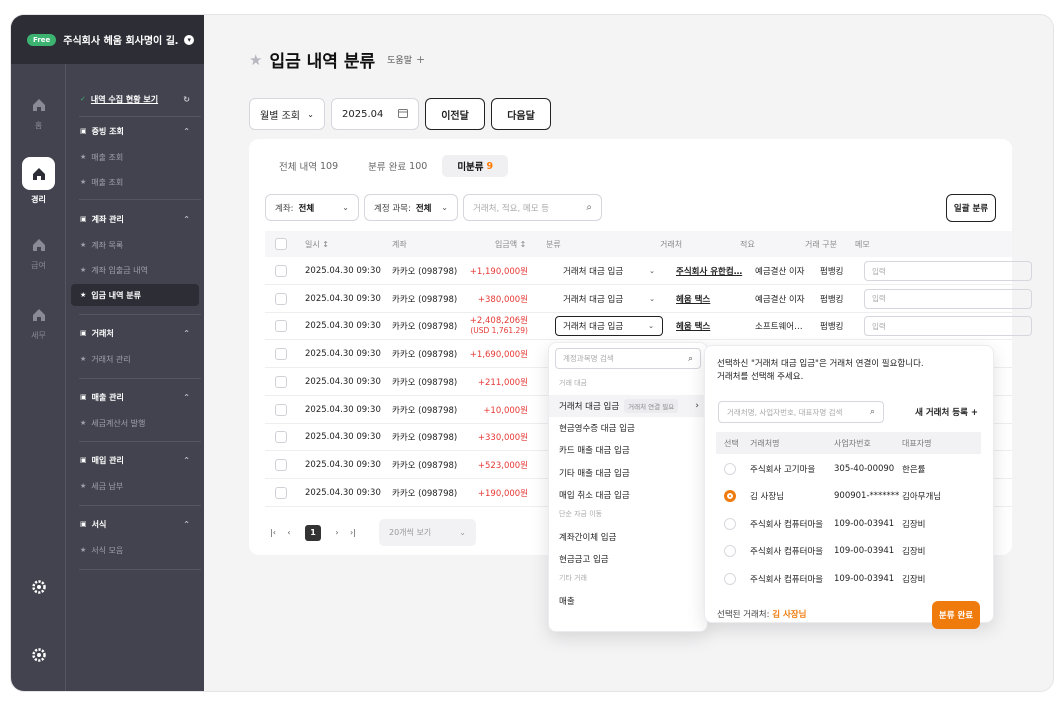 This screenshot has height=704, width=1064. What do you see at coordinates (186, 99) in the screenshot?
I see `refresh-icon: ↻` at bounding box center [186, 99].